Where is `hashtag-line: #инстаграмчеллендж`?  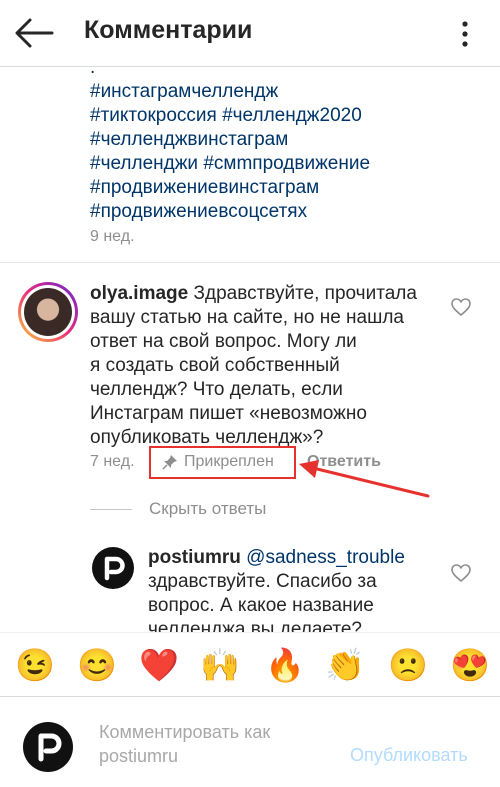 hashtag-line: #инстаграмчеллендж is located at coordinates (270, 92).